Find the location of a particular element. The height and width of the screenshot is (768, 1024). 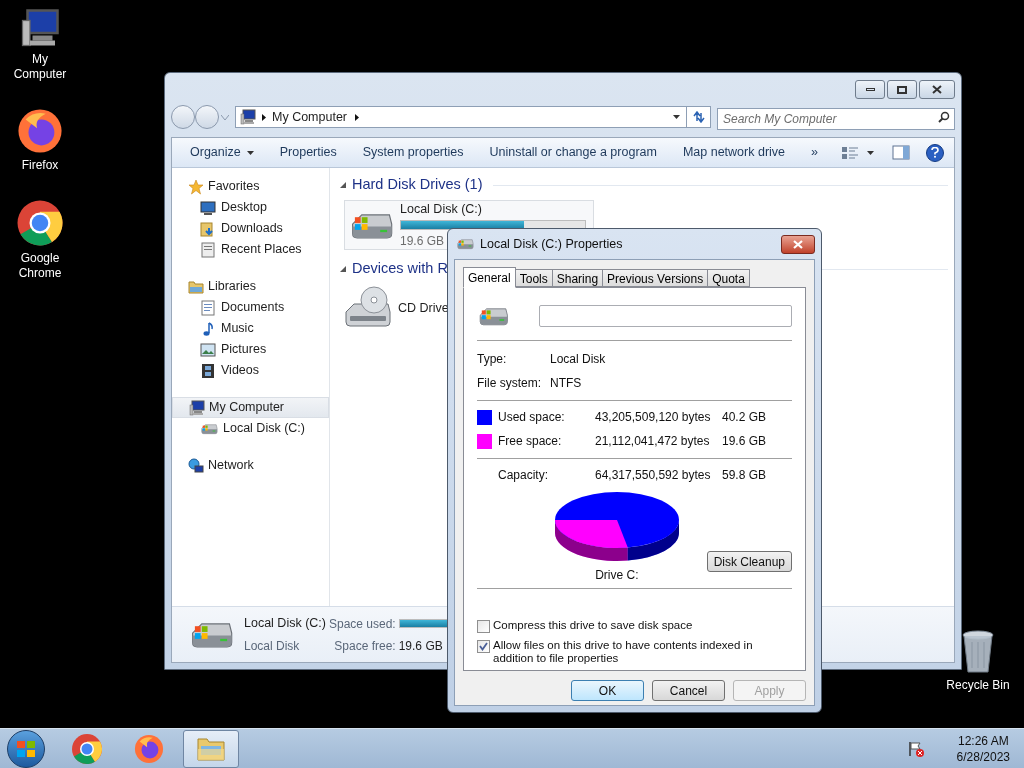

desktop-icon-label: My Computer is located at coordinates (40, 67).